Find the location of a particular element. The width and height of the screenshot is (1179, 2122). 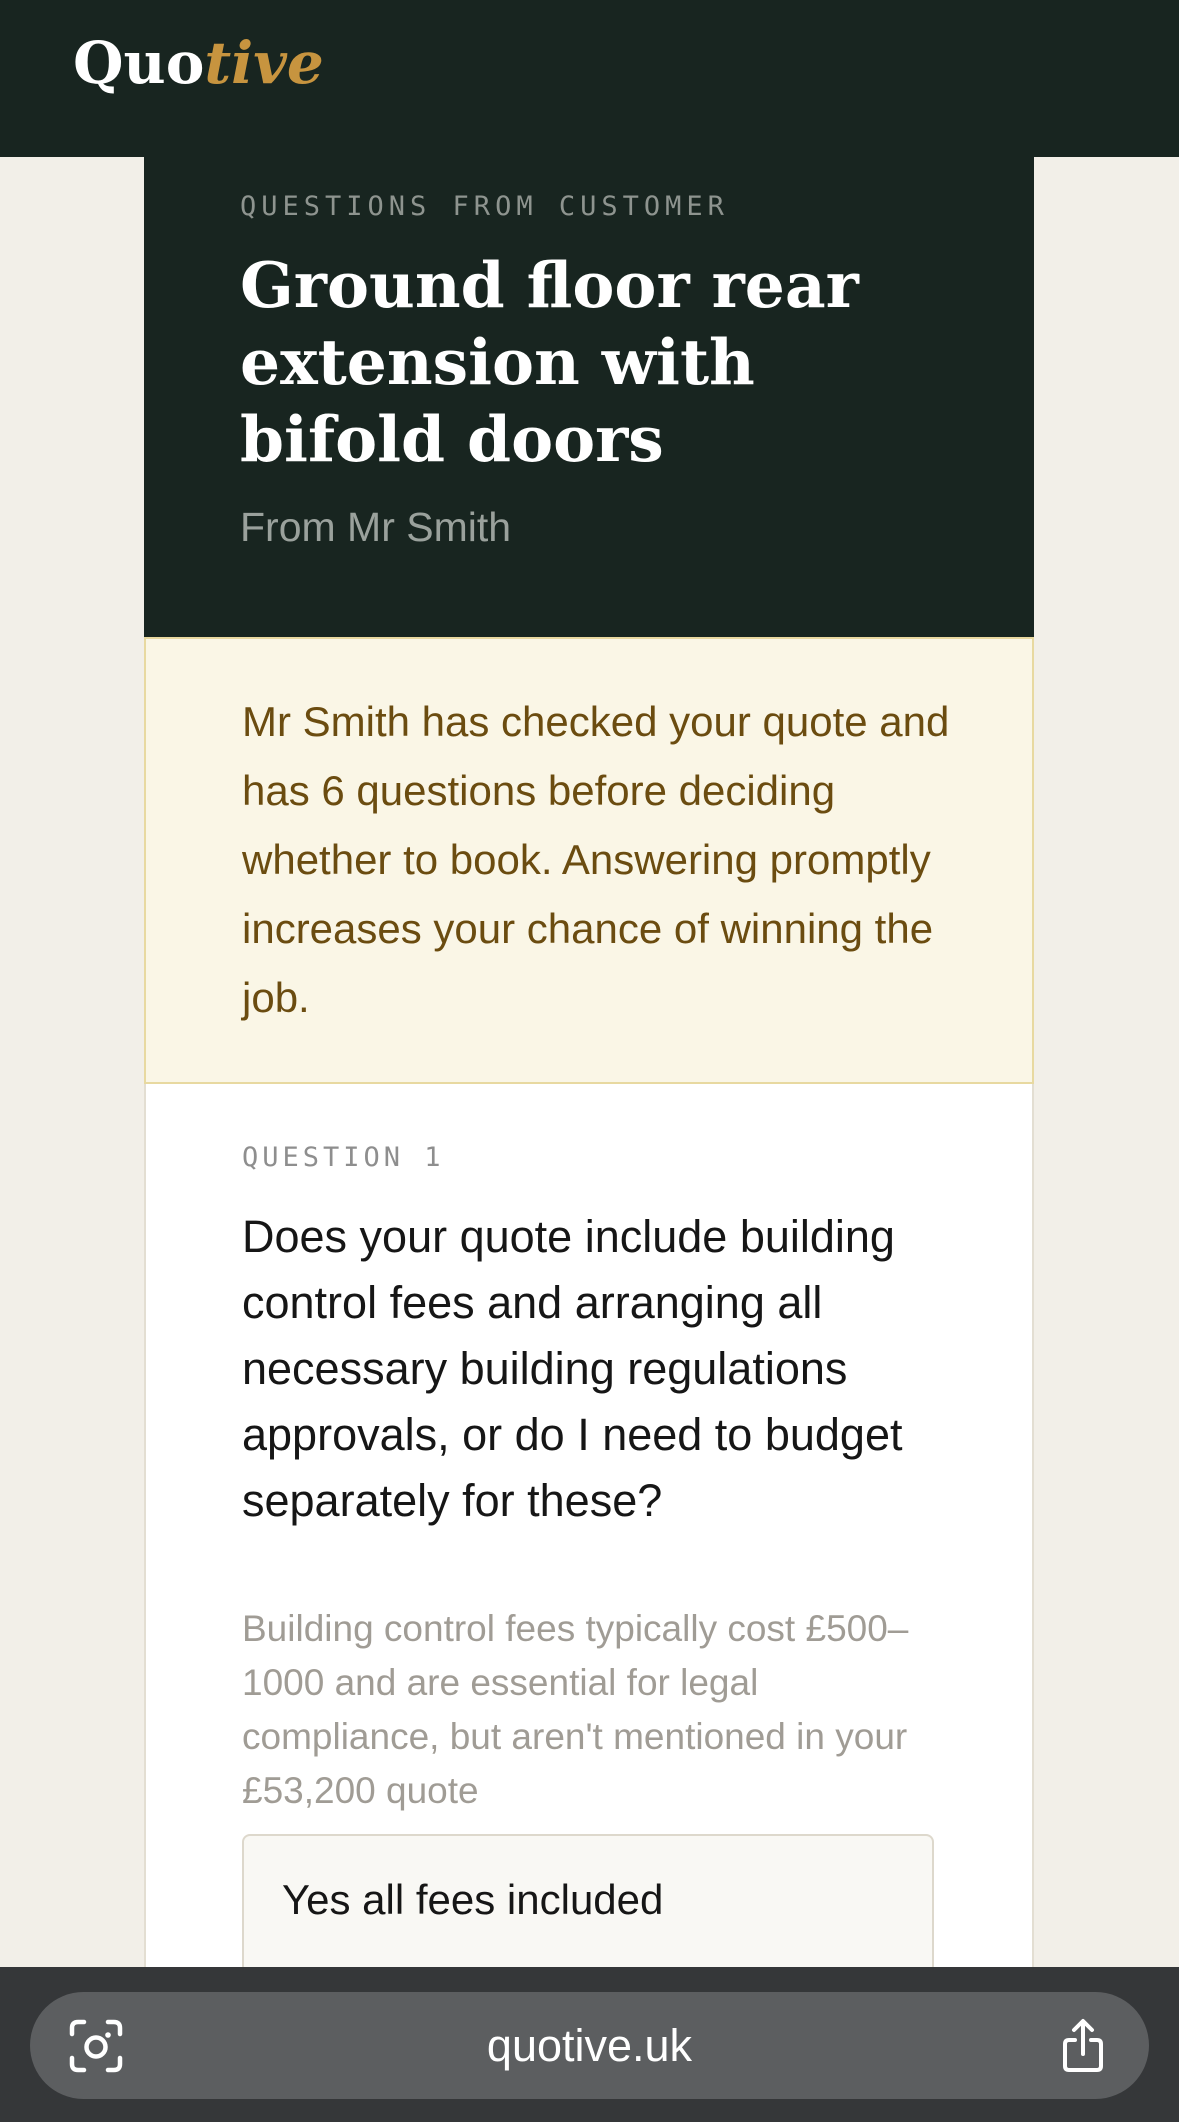

logo-accent-text: tive is located at coordinates (264, 63).